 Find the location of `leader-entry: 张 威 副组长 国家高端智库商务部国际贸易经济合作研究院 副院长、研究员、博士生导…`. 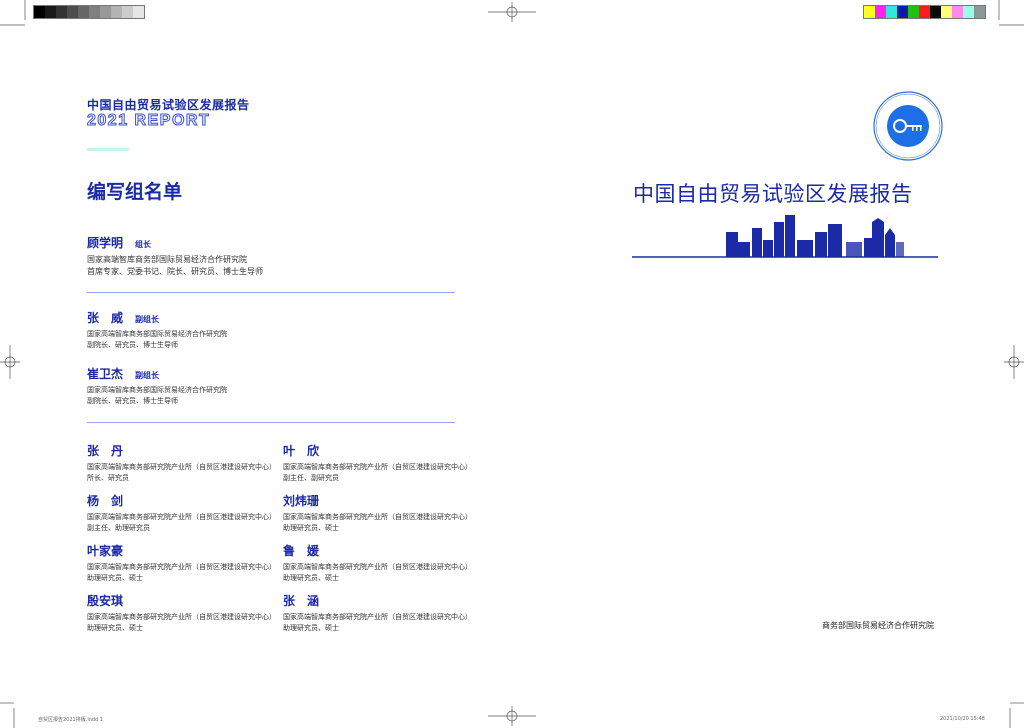

leader-entry: 张 威 副组长 国家高端智库商务部国际贸易经济合作研究院 副院长、研究员、博士生导… is located at coordinates (182, 330).